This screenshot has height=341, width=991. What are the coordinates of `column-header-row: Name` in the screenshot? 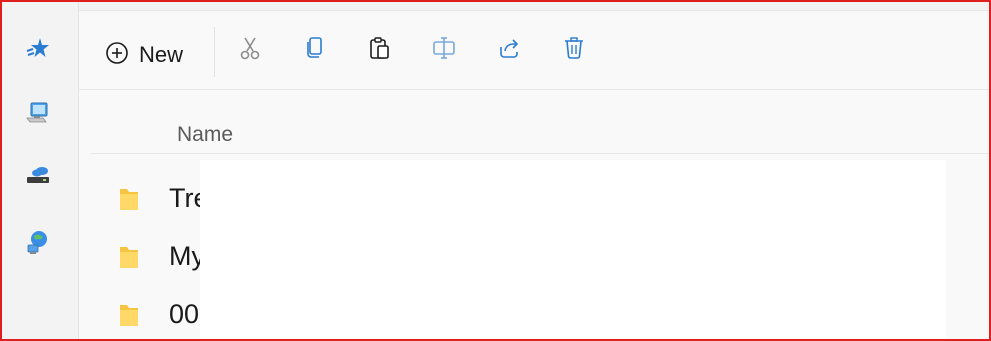 It's located at (540, 134).